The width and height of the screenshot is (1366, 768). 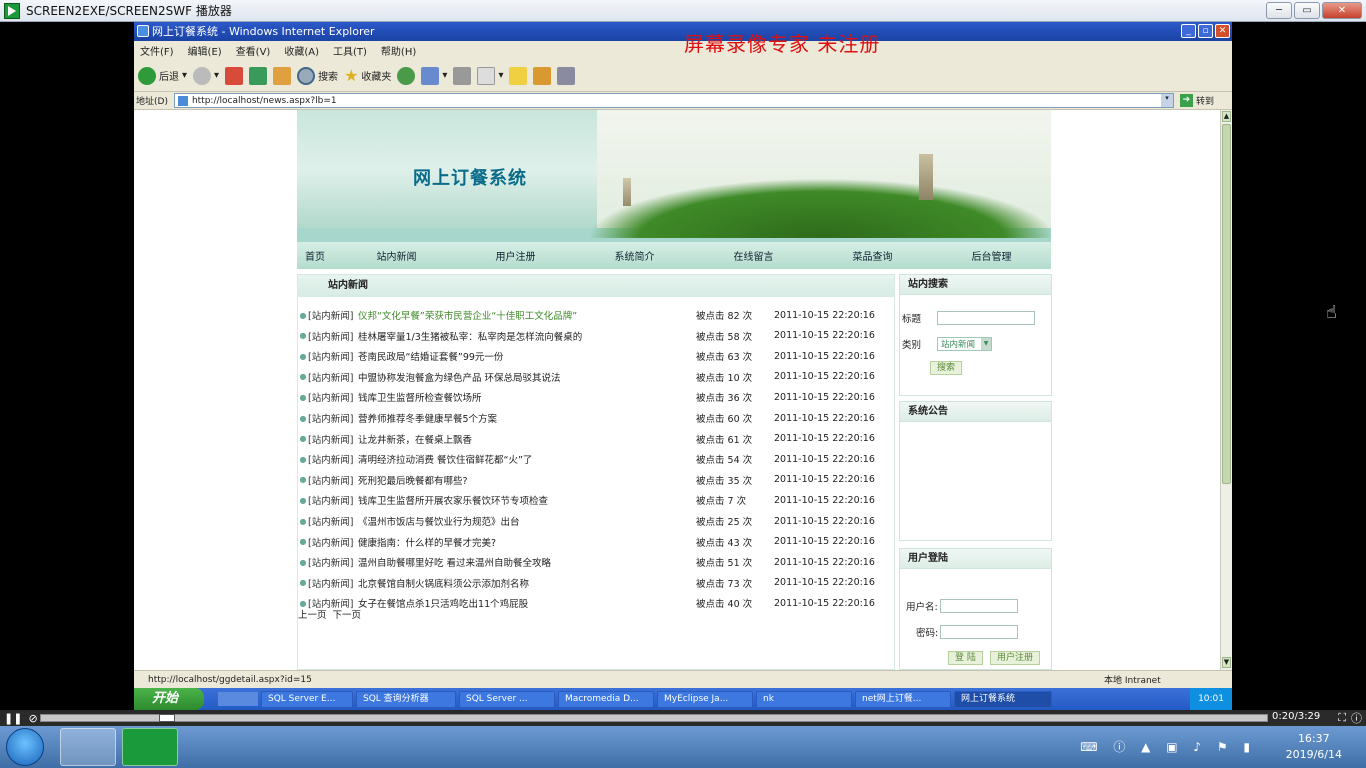 I want to click on discuss-button, so click(x=518, y=75).